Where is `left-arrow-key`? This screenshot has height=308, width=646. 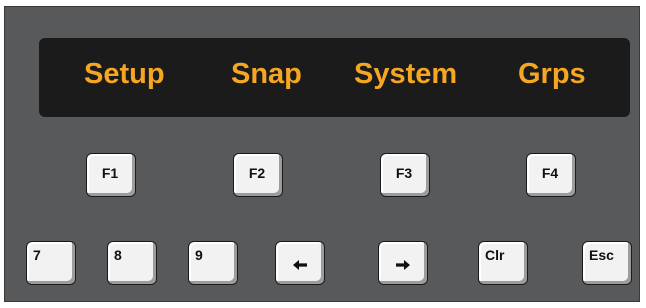
left-arrow-key is located at coordinates (300, 263).